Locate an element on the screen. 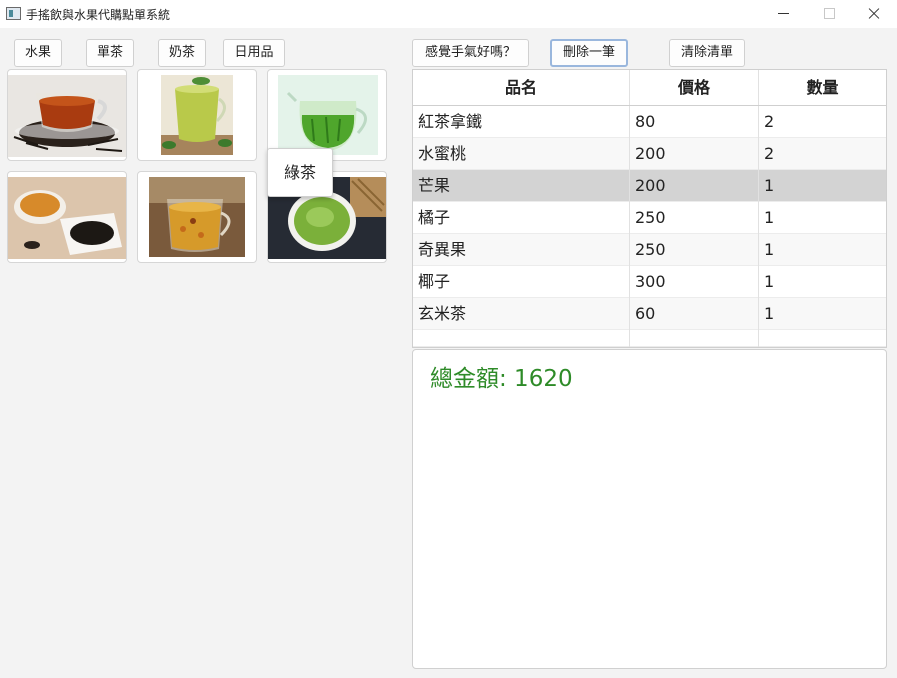 This screenshot has width=897, height=678. cell-name: 紅茶拿鐵 is located at coordinates (450, 121).